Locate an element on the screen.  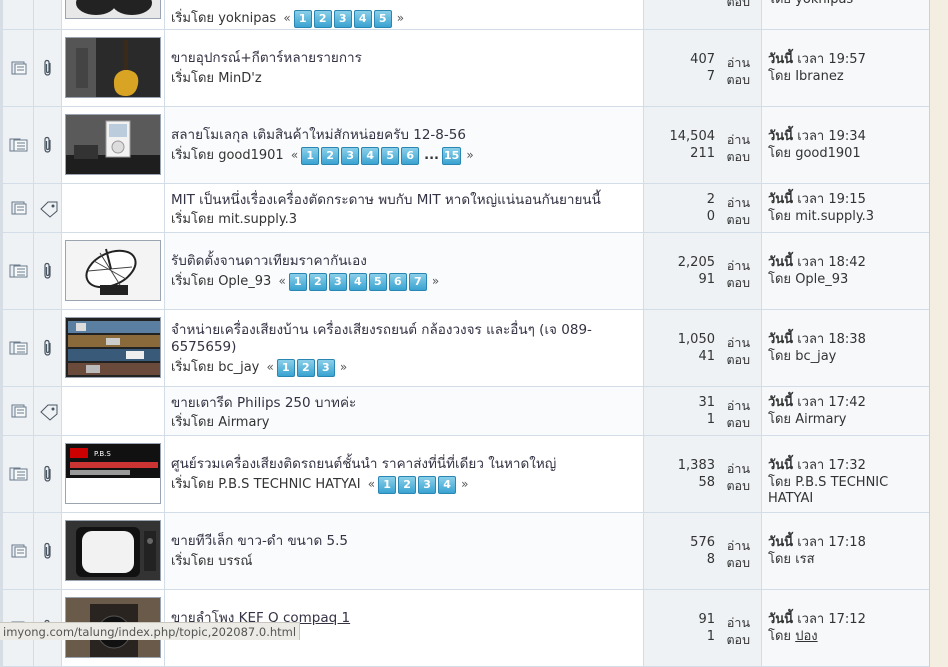
last-poster-link: yoknipas is located at coordinates (824, 3).